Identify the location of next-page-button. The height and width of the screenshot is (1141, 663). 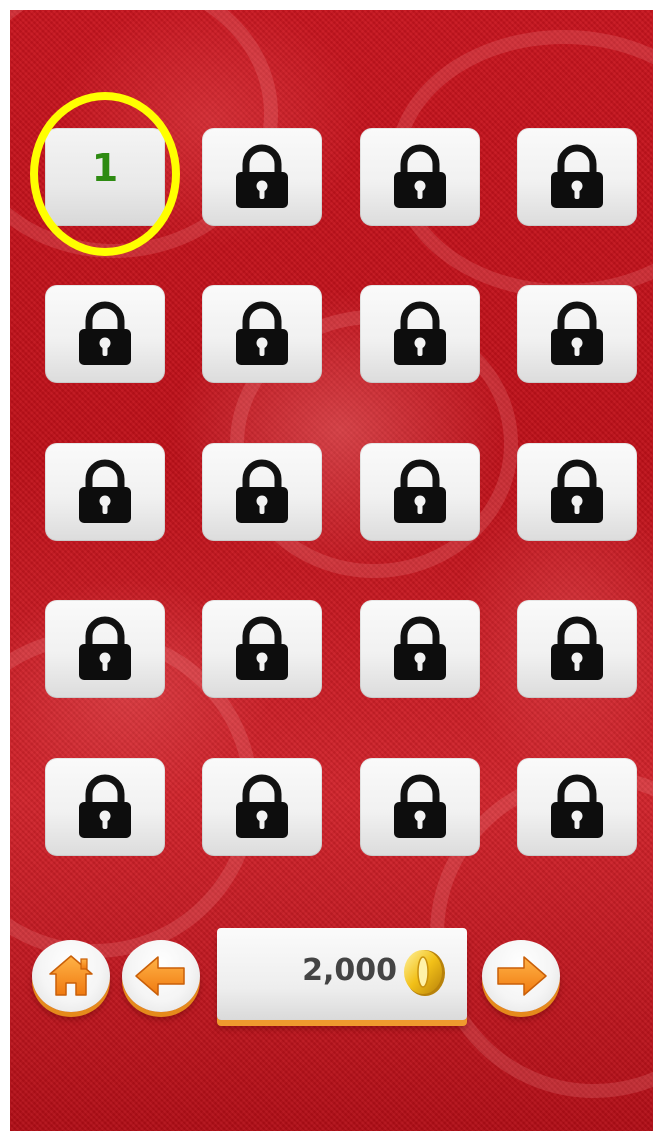
(521, 976).